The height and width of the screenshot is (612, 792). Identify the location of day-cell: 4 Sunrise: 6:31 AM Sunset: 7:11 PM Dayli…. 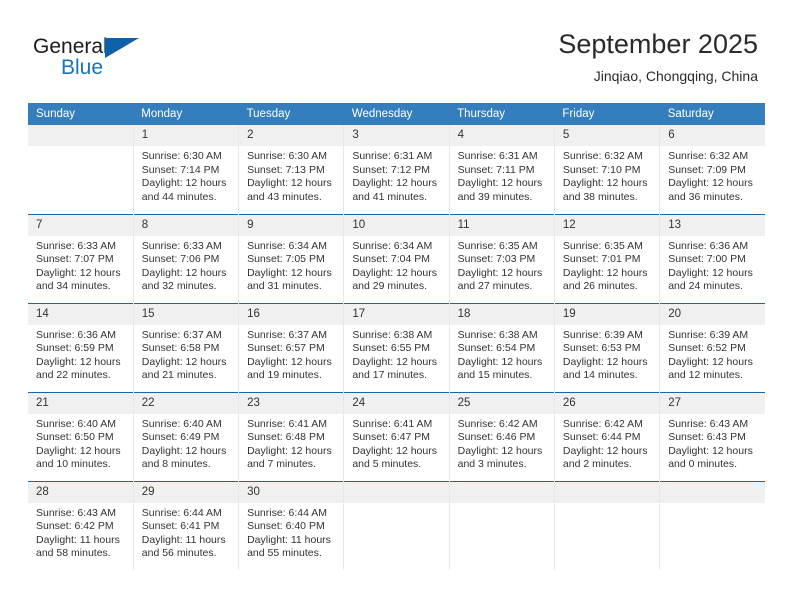
(502, 169).